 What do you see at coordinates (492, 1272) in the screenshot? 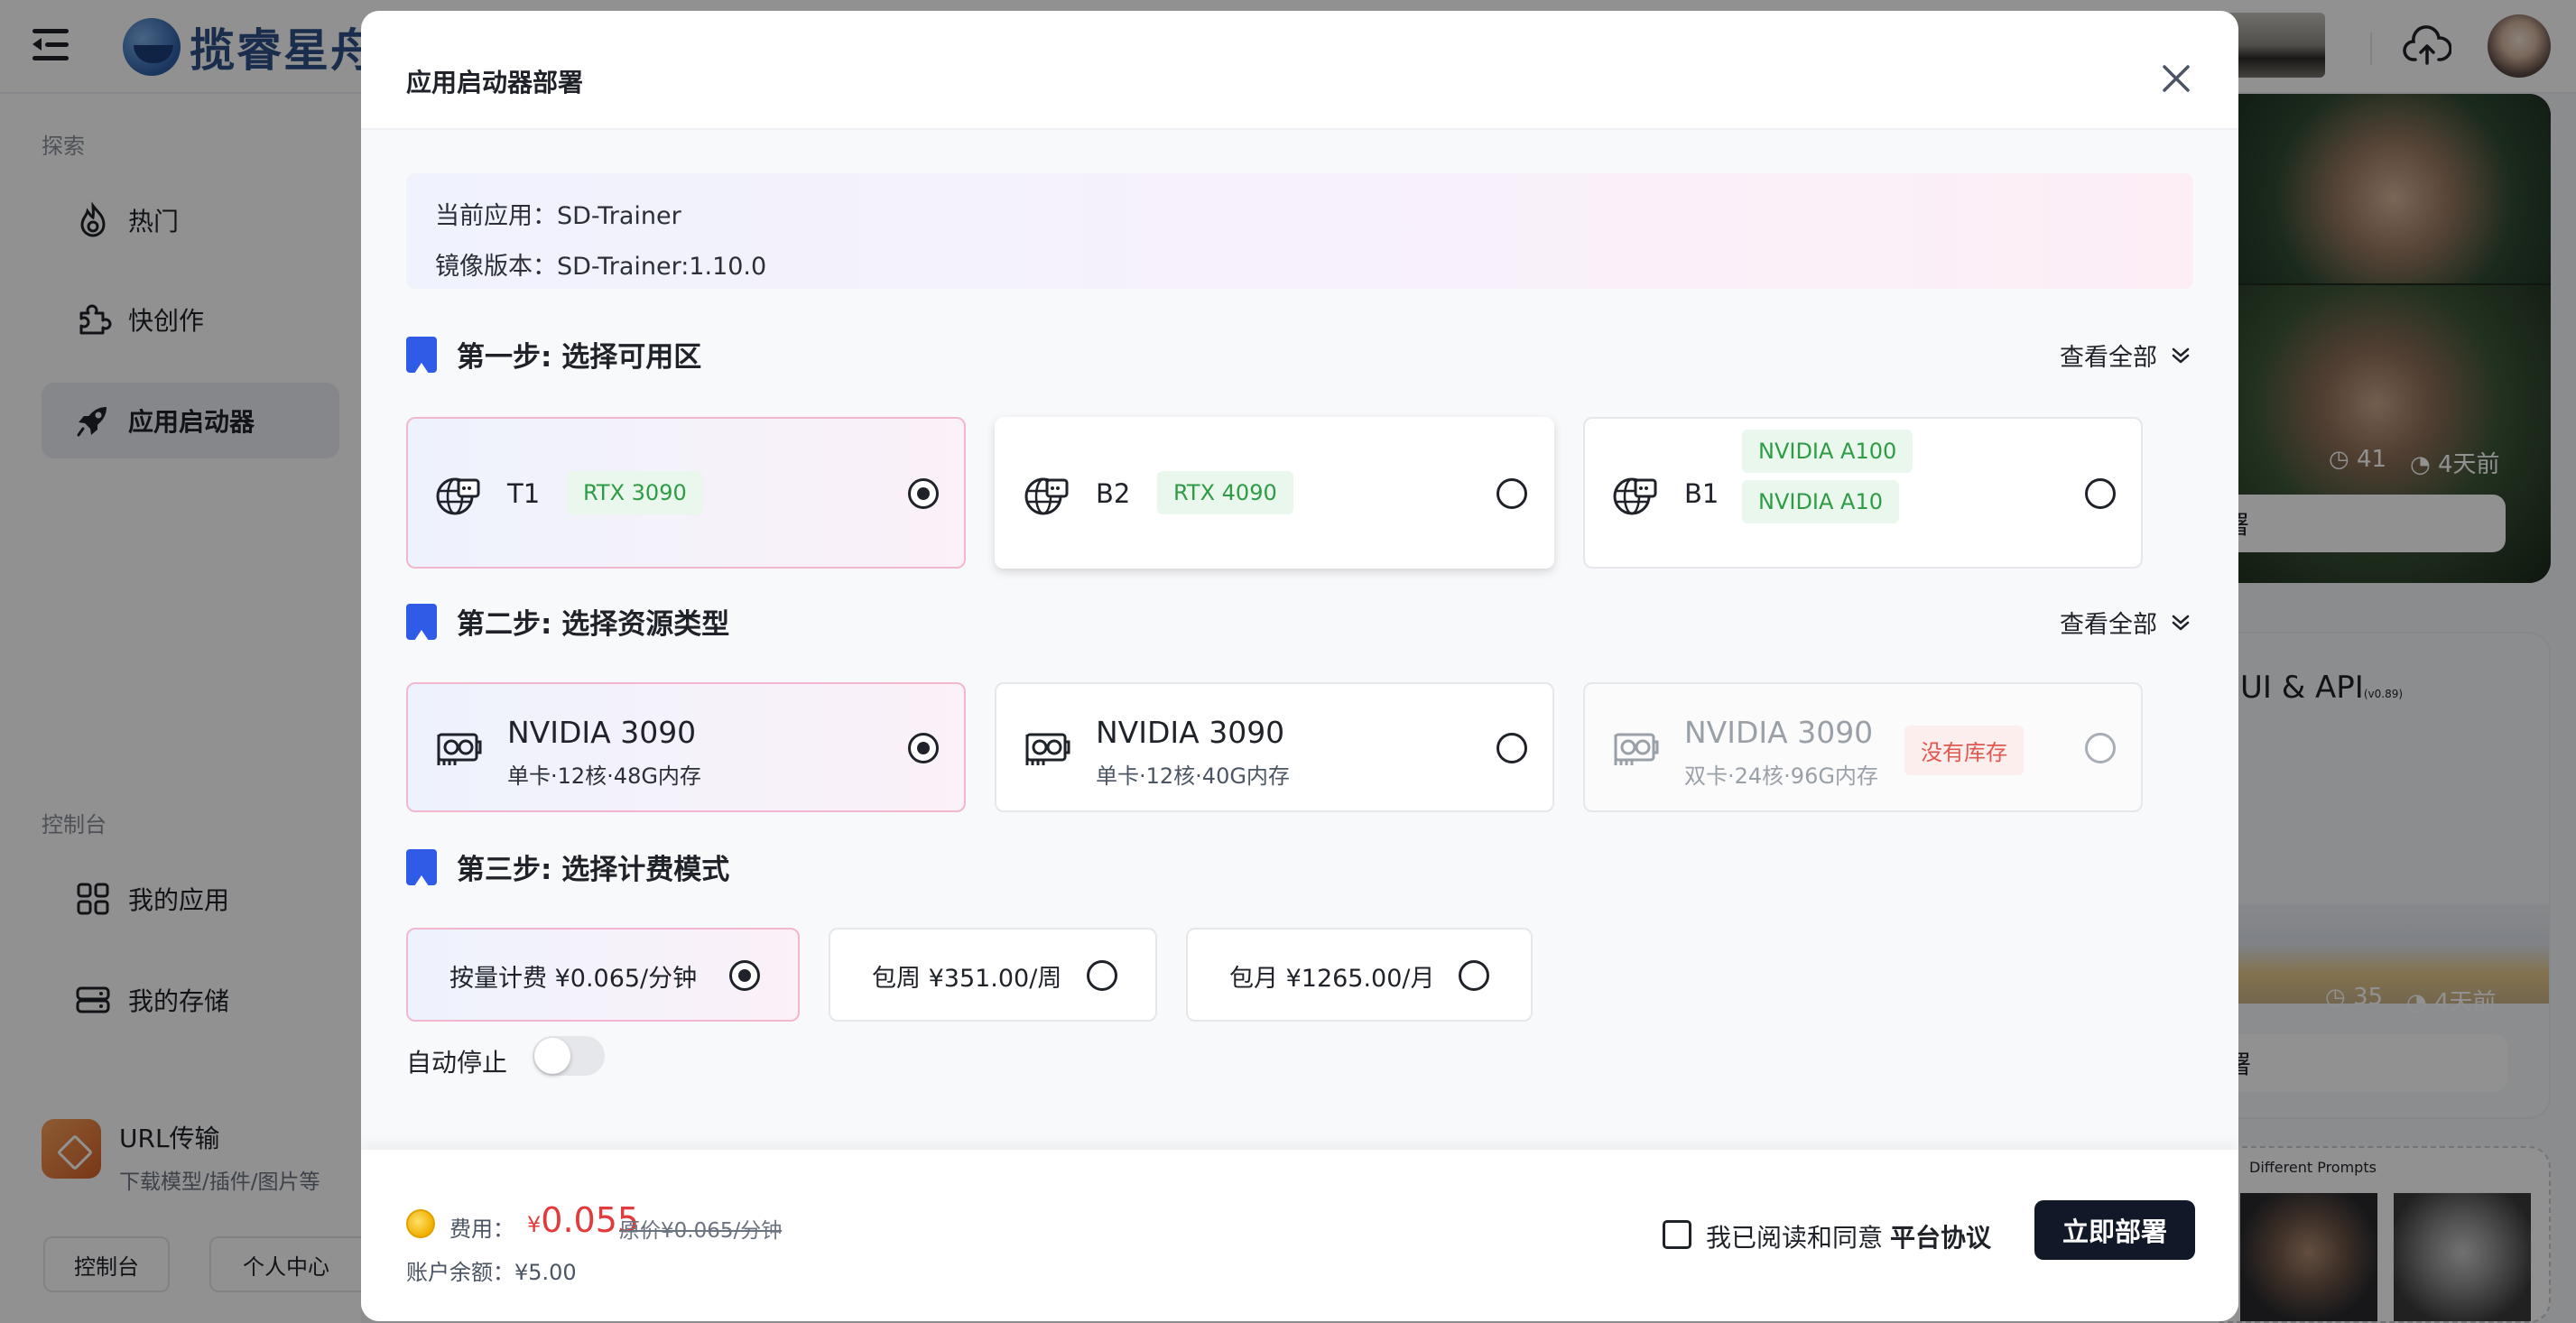
I see `account-balance: 账户余额：¥5.00` at bounding box center [492, 1272].